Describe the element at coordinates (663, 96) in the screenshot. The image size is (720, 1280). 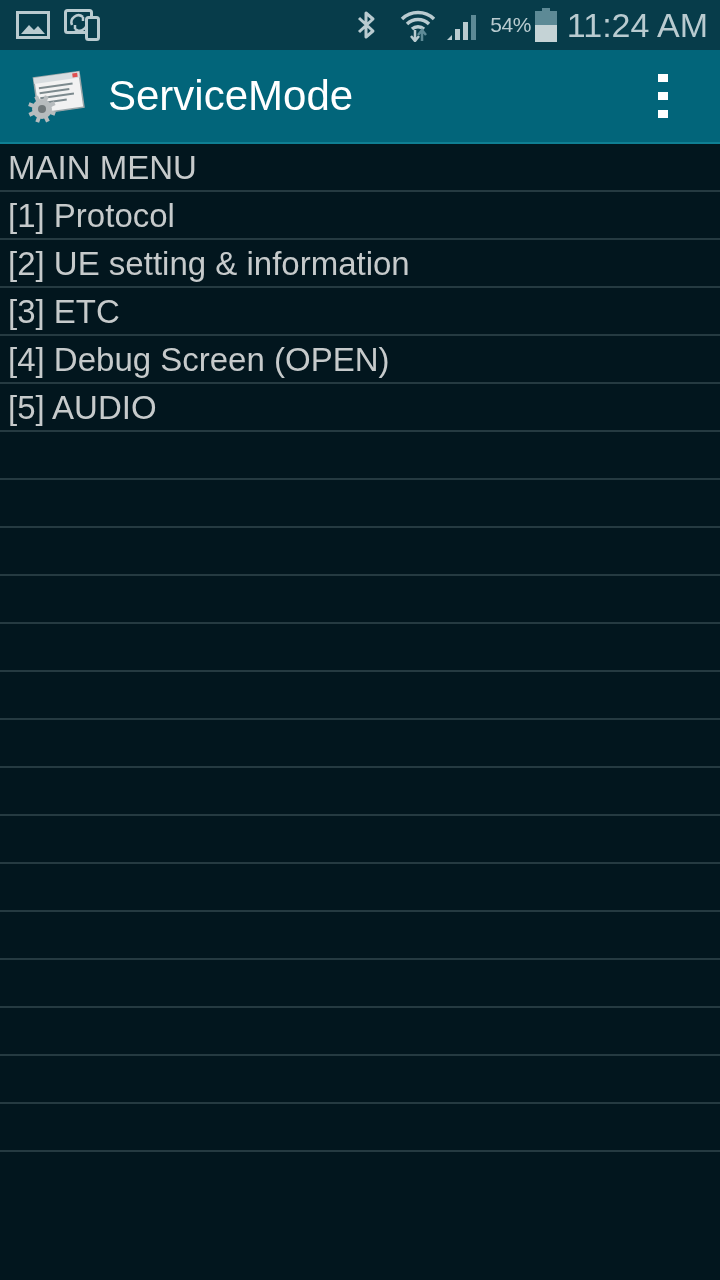
I see `more-vertical-icon` at that location.